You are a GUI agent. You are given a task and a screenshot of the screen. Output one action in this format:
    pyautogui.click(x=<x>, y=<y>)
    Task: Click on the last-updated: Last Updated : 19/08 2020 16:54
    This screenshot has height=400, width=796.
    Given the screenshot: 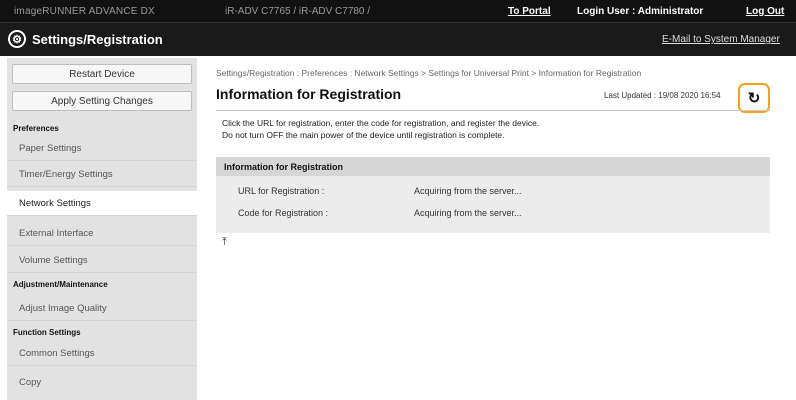 What is the action you would take?
    pyautogui.click(x=662, y=95)
    